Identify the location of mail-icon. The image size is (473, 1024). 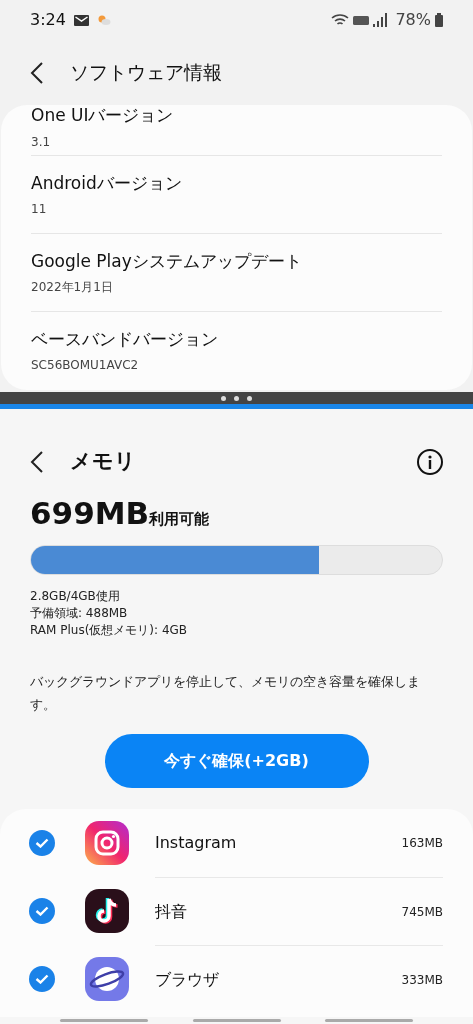
(81, 20).